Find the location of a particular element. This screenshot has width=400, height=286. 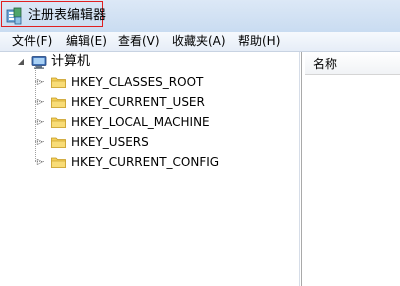

menu-favorites: 收藏夹(A) is located at coordinates (199, 41).